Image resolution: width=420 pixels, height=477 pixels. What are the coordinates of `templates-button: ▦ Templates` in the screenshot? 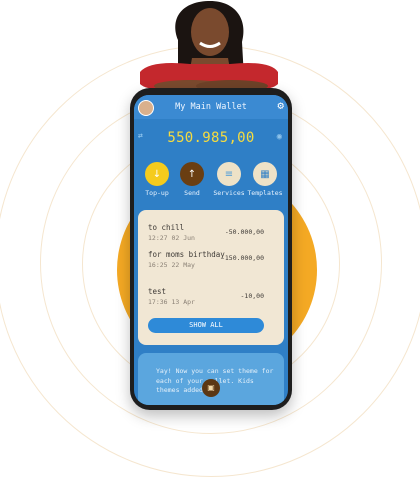 It's located at (265, 179).